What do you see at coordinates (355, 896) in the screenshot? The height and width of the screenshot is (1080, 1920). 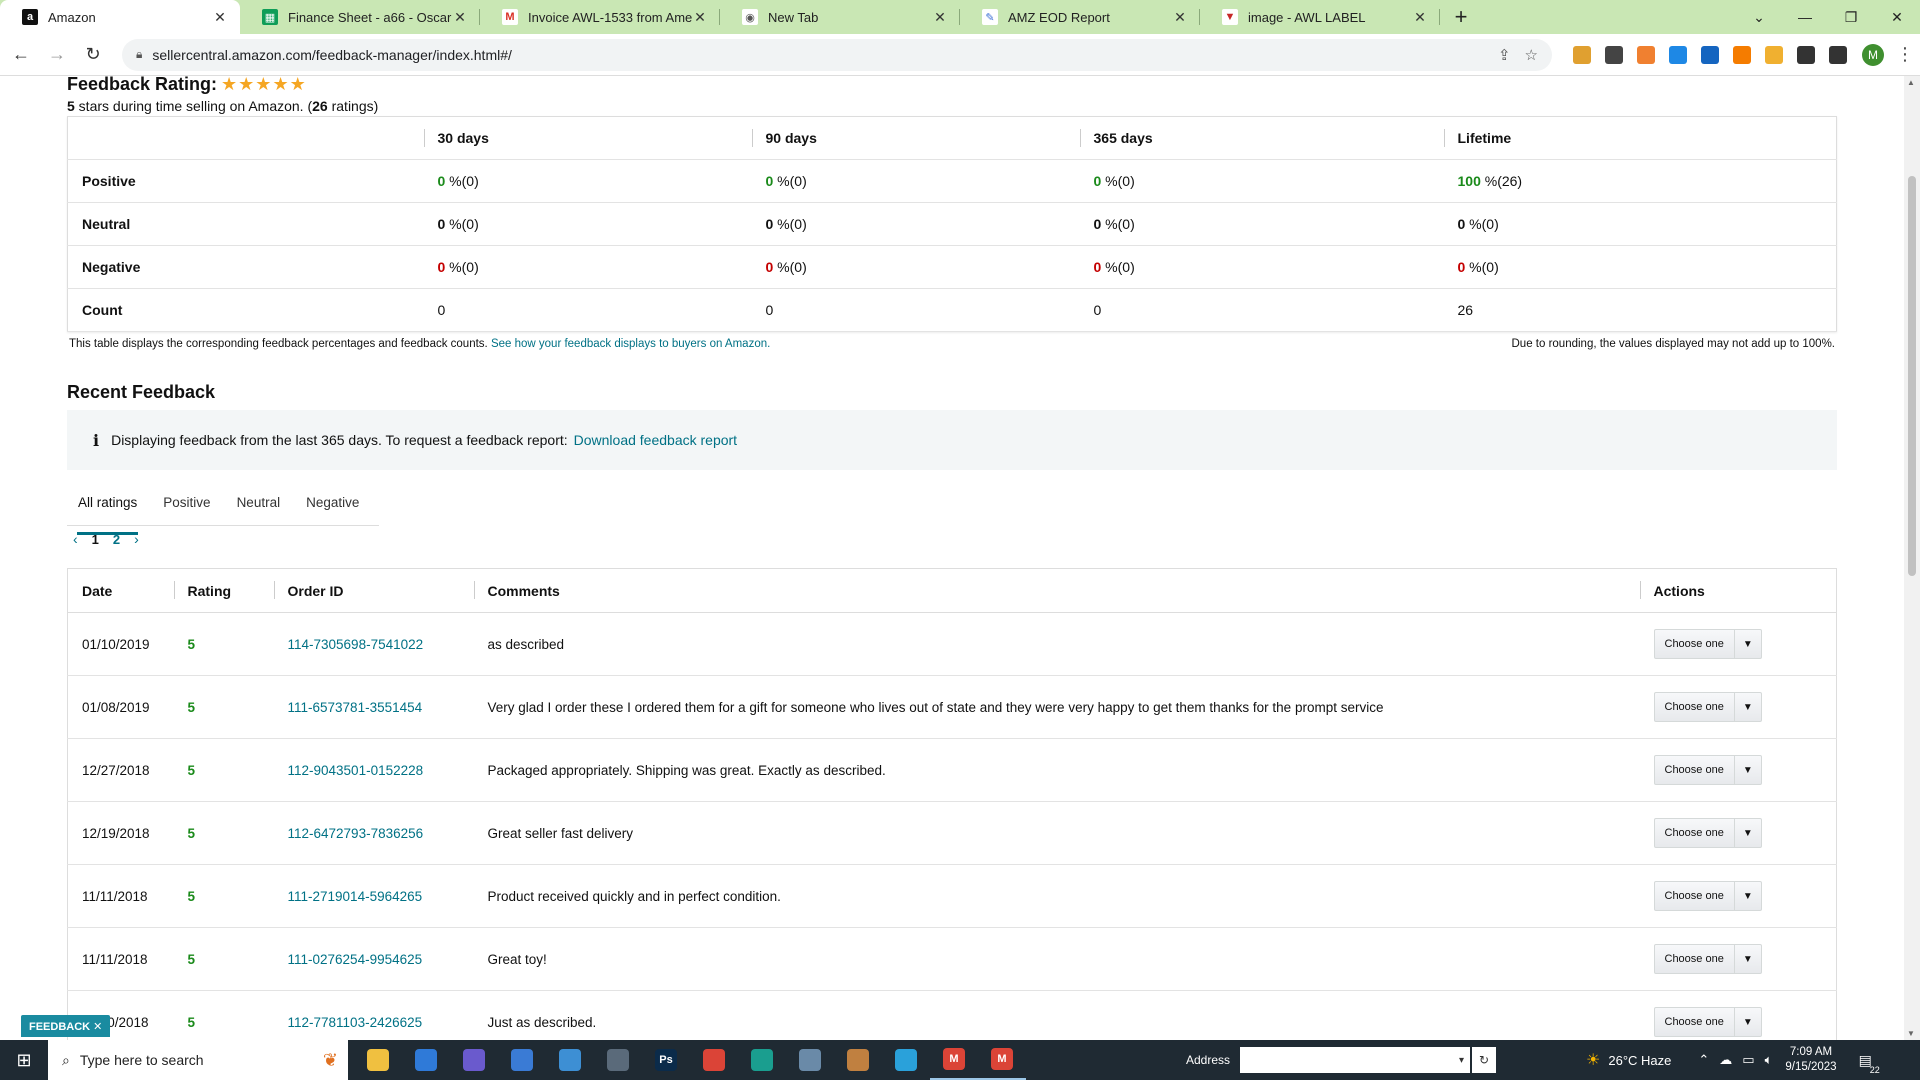 I see `order-id-link: 111-2719014-5964265` at bounding box center [355, 896].